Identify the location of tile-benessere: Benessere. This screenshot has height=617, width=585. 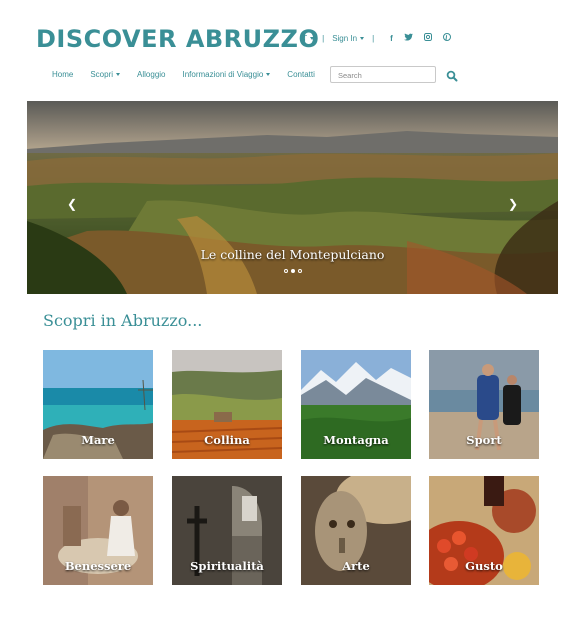
(98, 530).